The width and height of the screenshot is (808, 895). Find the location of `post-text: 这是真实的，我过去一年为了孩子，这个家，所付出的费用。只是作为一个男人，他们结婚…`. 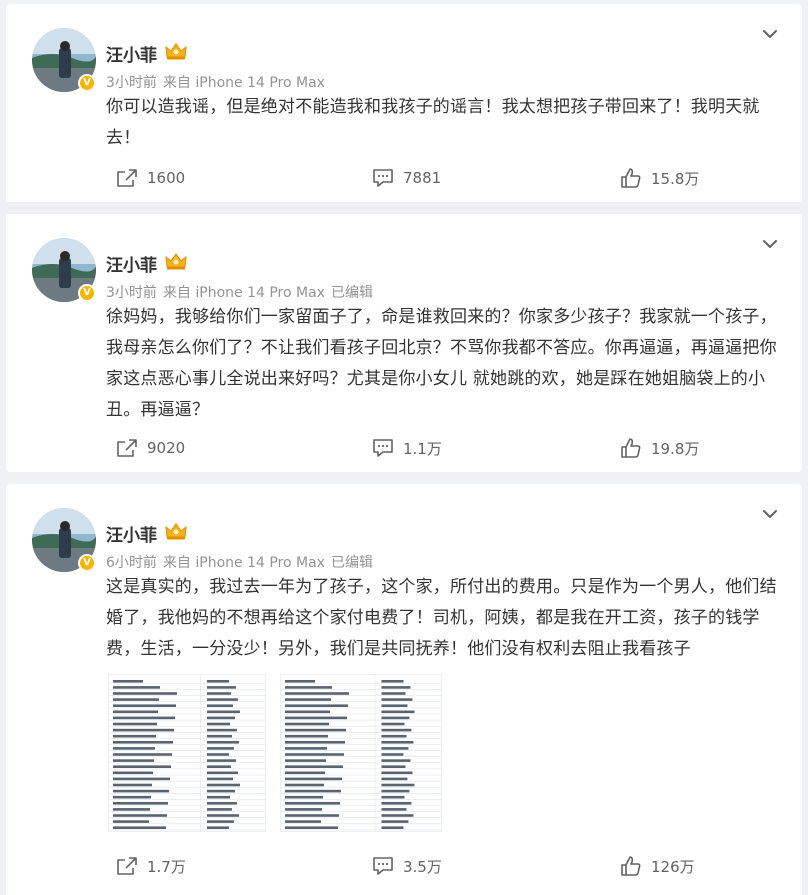

post-text: 这是真实的，我过去一年为了孩子，这个家，所付出的费用。只是作为一个男人，他们结婚… is located at coordinates (441, 618).